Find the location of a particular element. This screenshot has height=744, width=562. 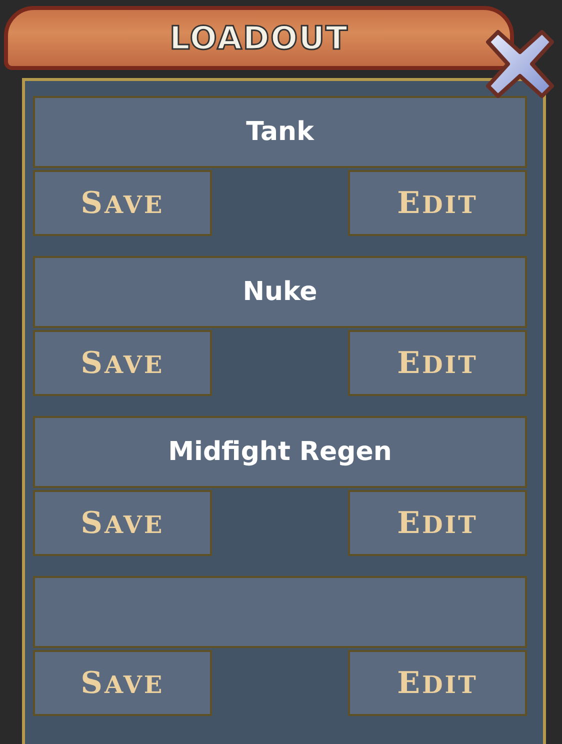

close-icon is located at coordinates (520, 64).